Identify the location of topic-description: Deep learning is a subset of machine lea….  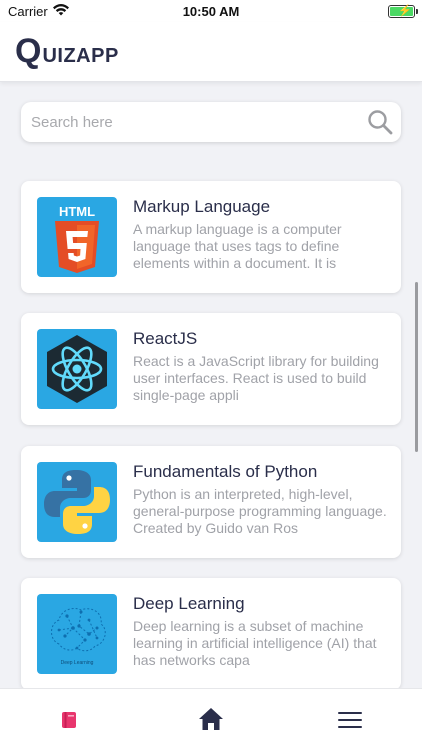
(255, 643).